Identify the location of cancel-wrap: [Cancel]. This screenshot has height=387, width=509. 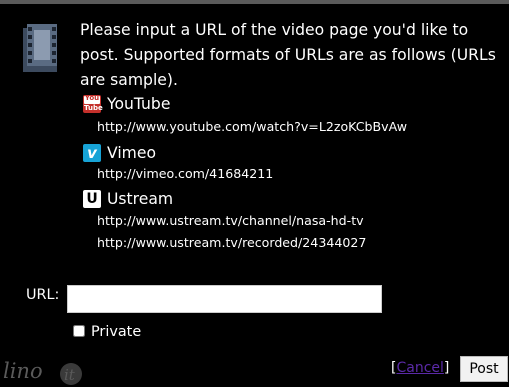
(420, 368).